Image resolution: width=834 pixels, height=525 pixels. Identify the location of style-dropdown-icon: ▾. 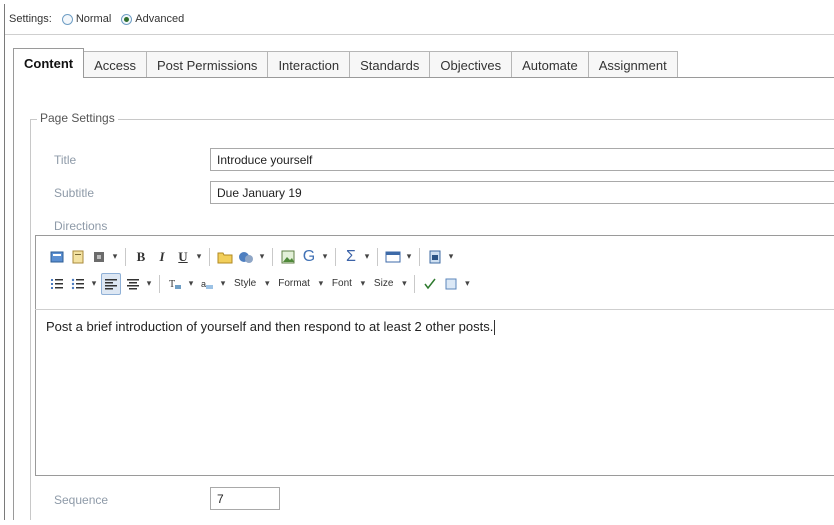
(267, 284).